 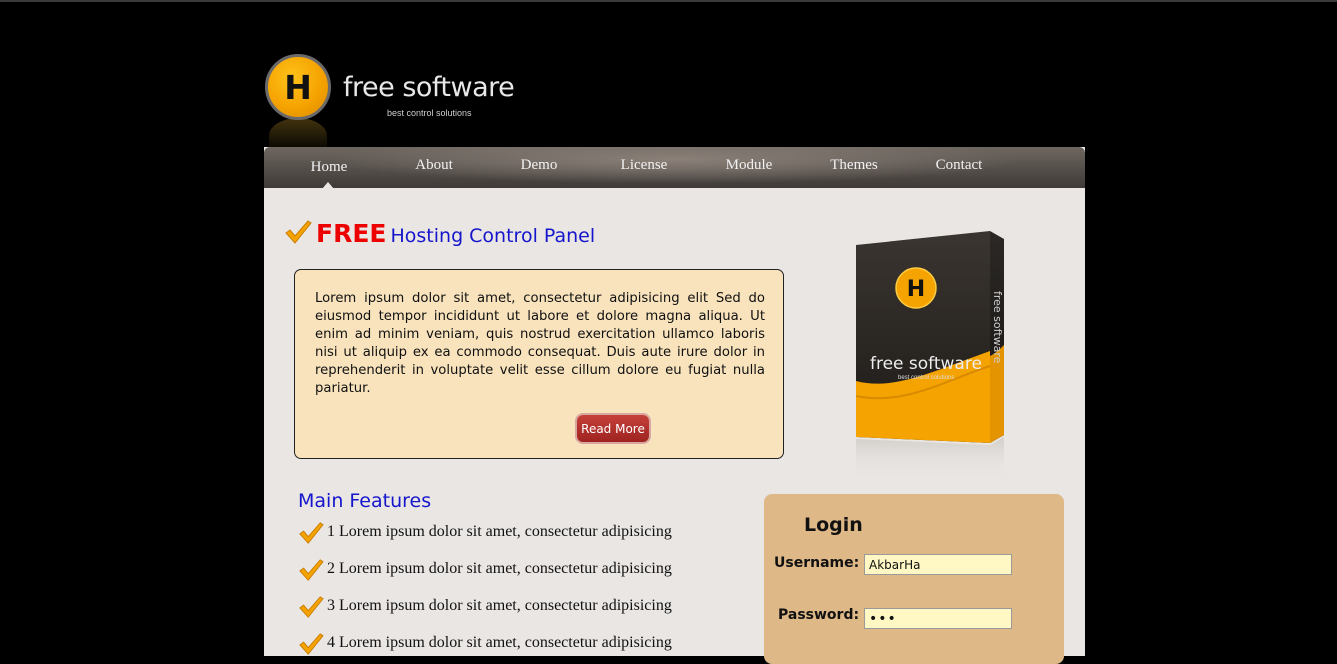 I want to click on nav-item-license: License, so click(x=644, y=167).